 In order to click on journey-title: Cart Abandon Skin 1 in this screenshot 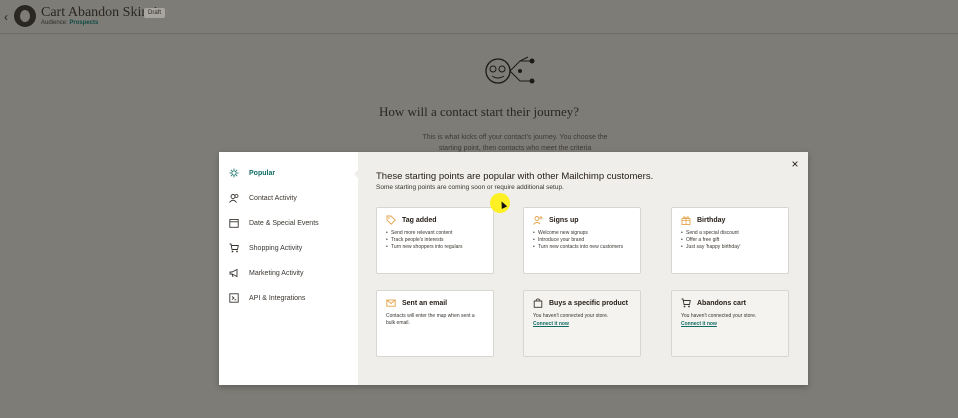, I will do `click(100, 12)`.